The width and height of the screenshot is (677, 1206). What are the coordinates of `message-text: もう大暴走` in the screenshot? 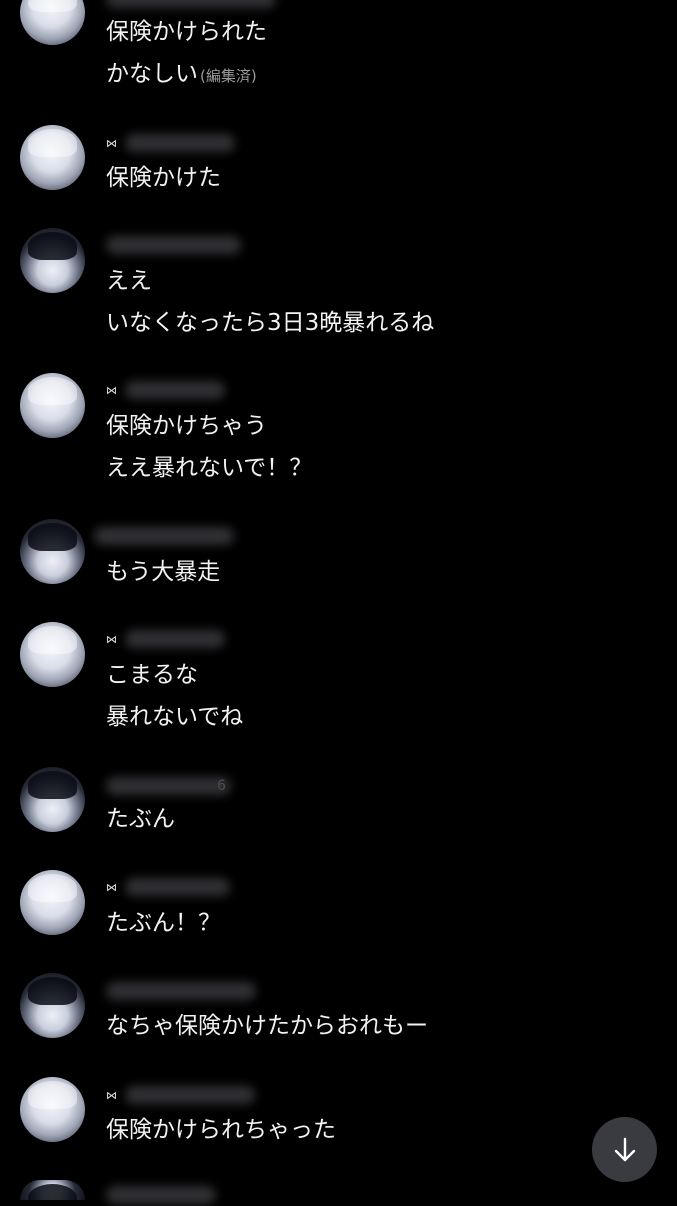 It's located at (163, 572).